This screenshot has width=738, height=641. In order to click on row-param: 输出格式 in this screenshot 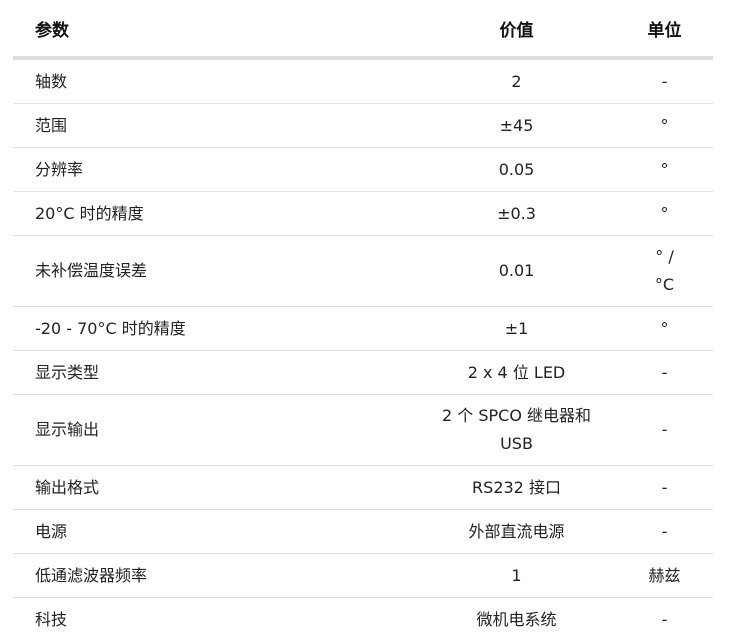, I will do `click(215, 488)`.